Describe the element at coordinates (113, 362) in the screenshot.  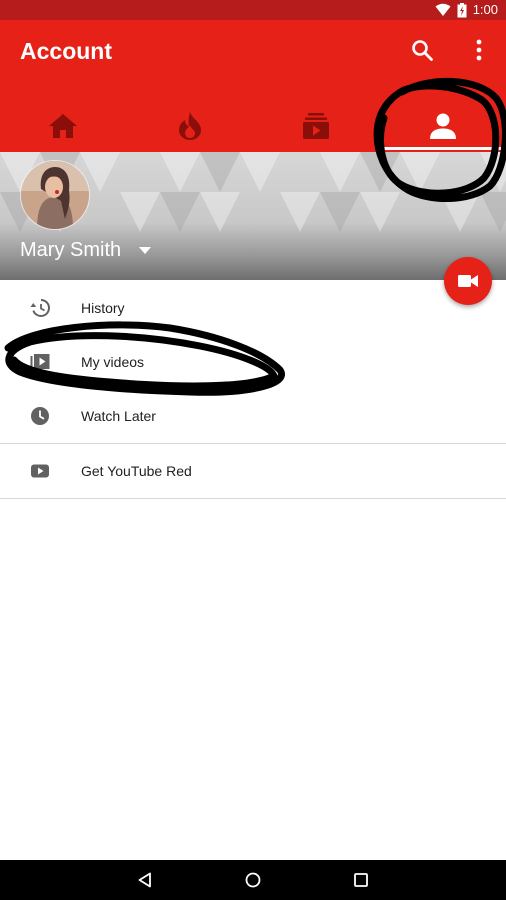
I see `menu-item-label: My videos` at that location.